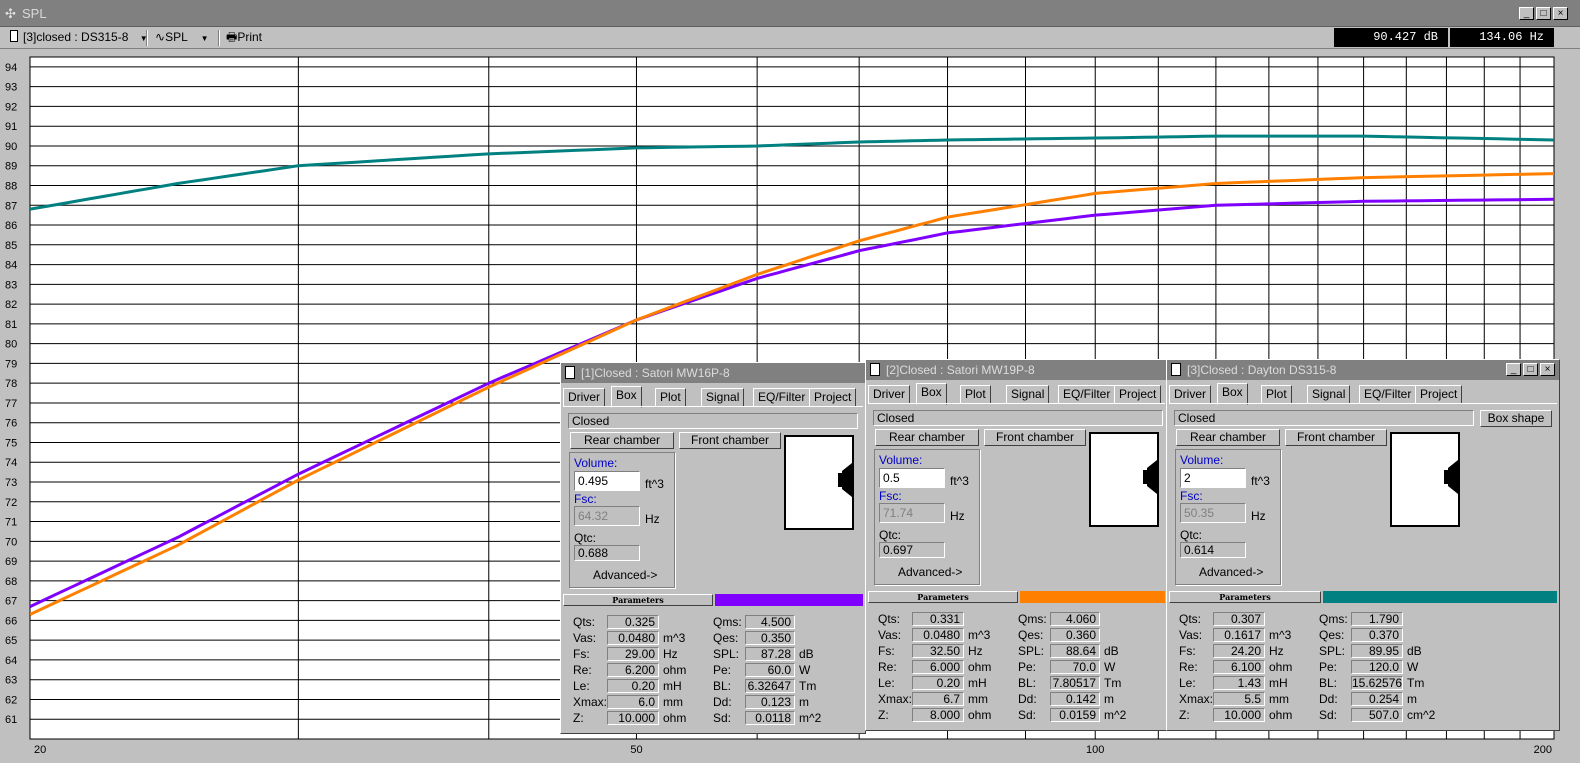 The height and width of the screenshot is (763, 1580). What do you see at coordinates (643, 702) in the screenshot?
I see `param-row: Xmax: 6.0 mm` at bounding box center [643, 702].